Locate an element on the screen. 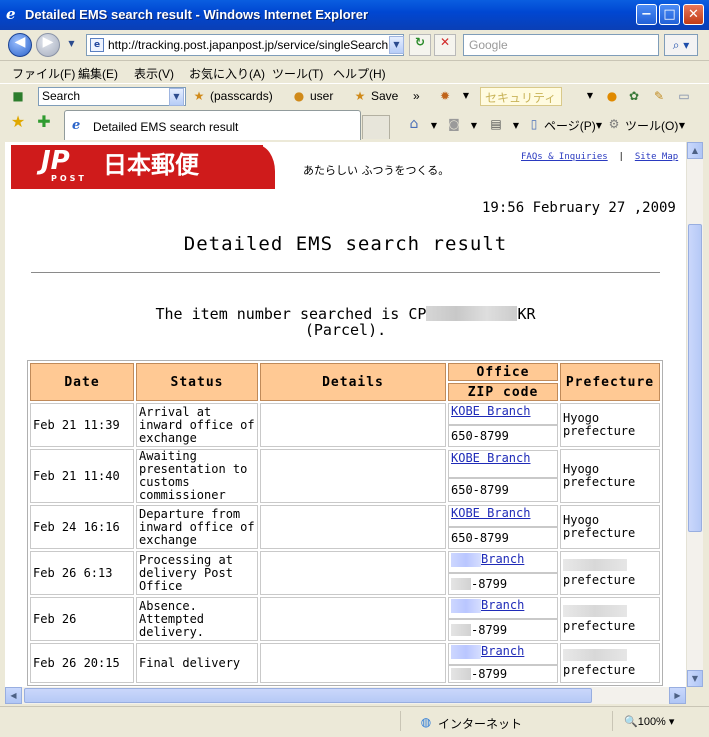 This screenshot has width=709, height=737. address-dropdown-icon: ▼ is located at coordinates (396, 45).